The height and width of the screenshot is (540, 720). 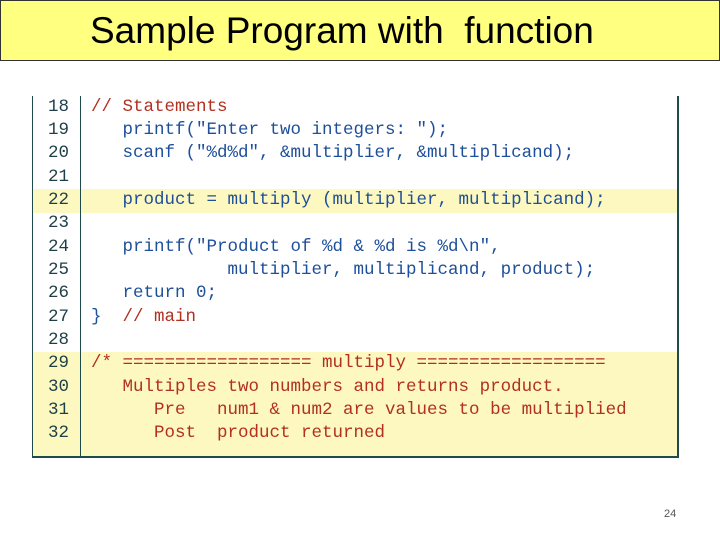 I want to click on code-statement: printf("Enter two integers: ");, so click(x=270, y=129).